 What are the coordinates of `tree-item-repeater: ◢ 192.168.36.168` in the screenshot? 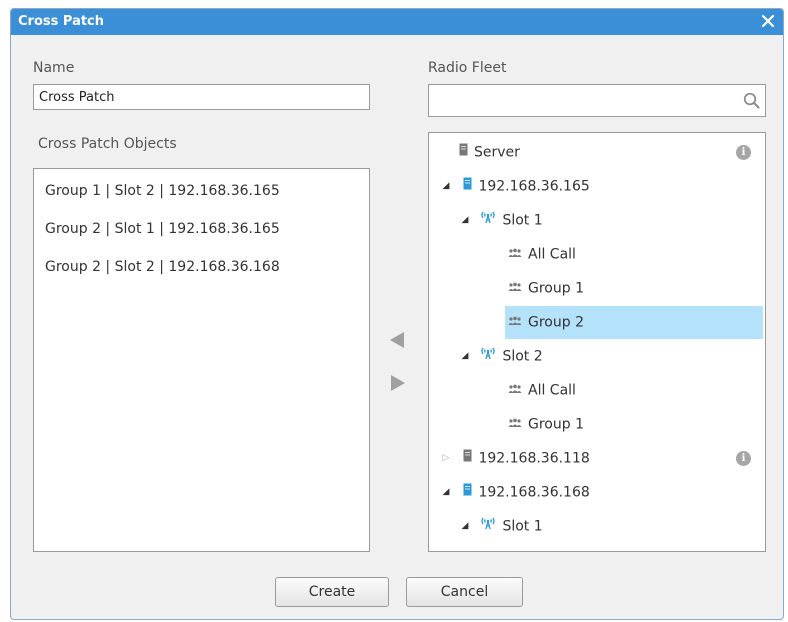 It's located at (590, 492).